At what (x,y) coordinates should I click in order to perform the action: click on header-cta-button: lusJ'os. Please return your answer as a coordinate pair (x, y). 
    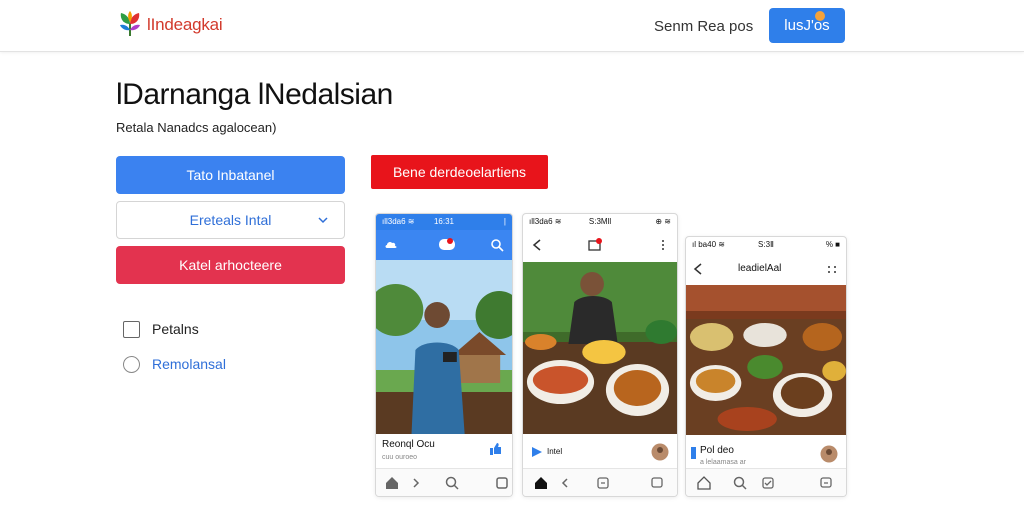
    Looking at the image, I should click on (807, 25).